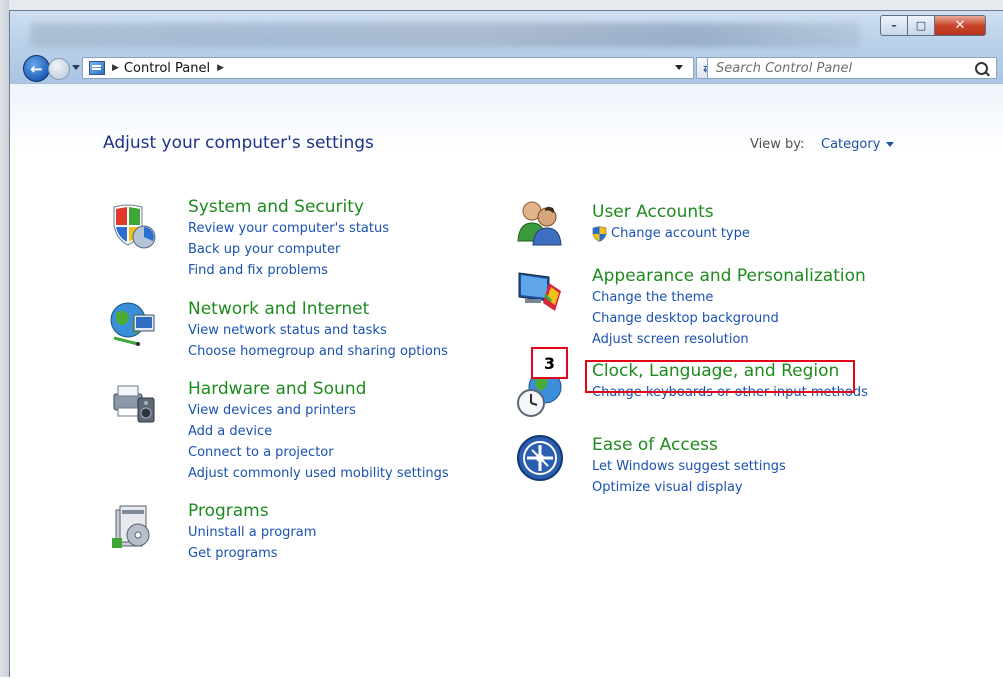  Describe the element at coordinates (252, 511) in the screenshot. I see `category-title: Programs` at that location.